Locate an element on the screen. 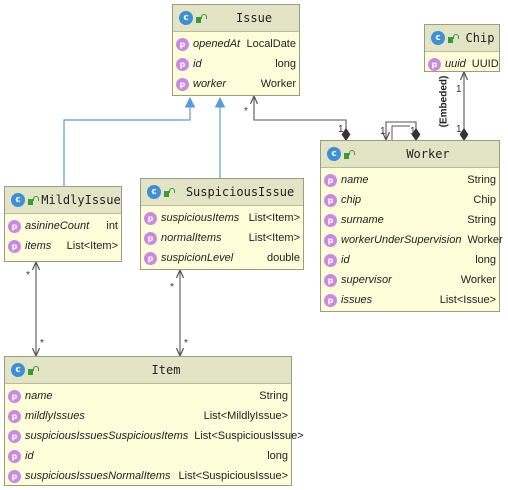 The height and width of the screenshot is (490, 508). field-row: p suspiciousItems List<Item> is located at coordinates (222, 218).